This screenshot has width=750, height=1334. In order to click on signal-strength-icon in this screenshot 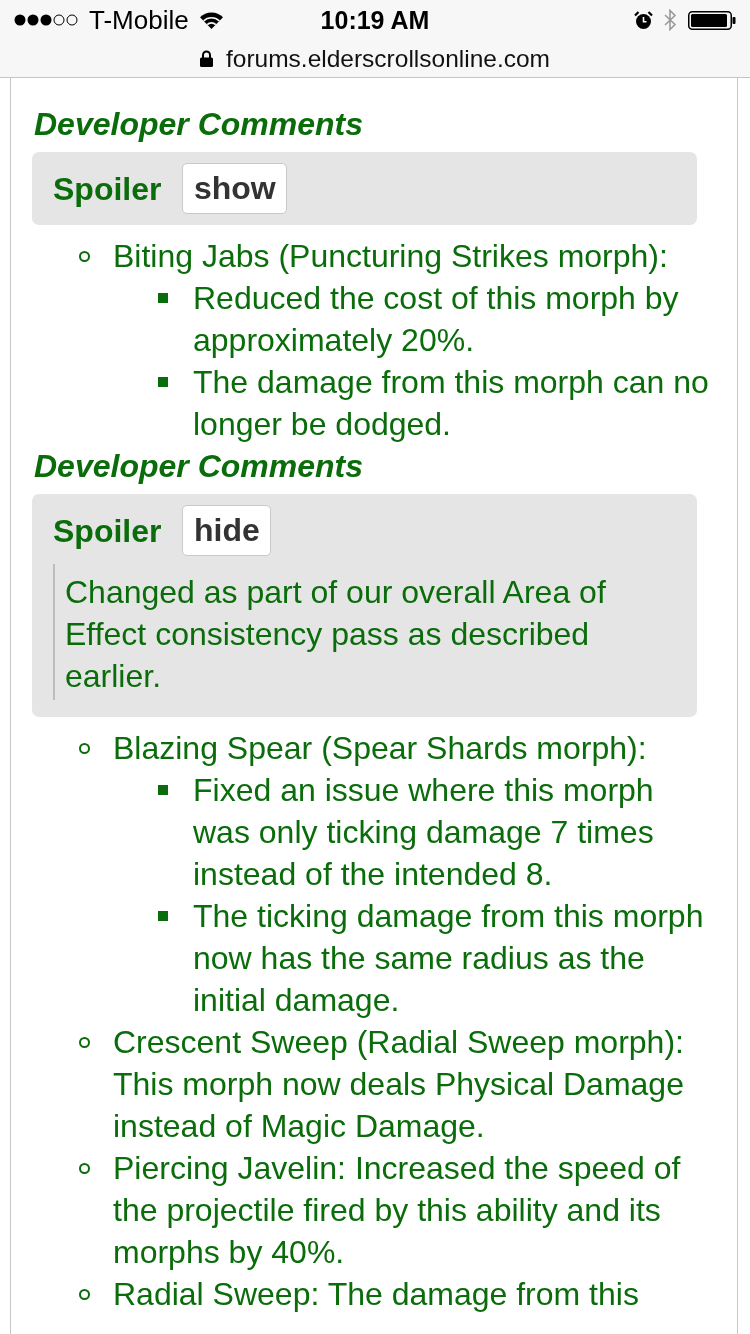, I will do `click(46, 20)`.